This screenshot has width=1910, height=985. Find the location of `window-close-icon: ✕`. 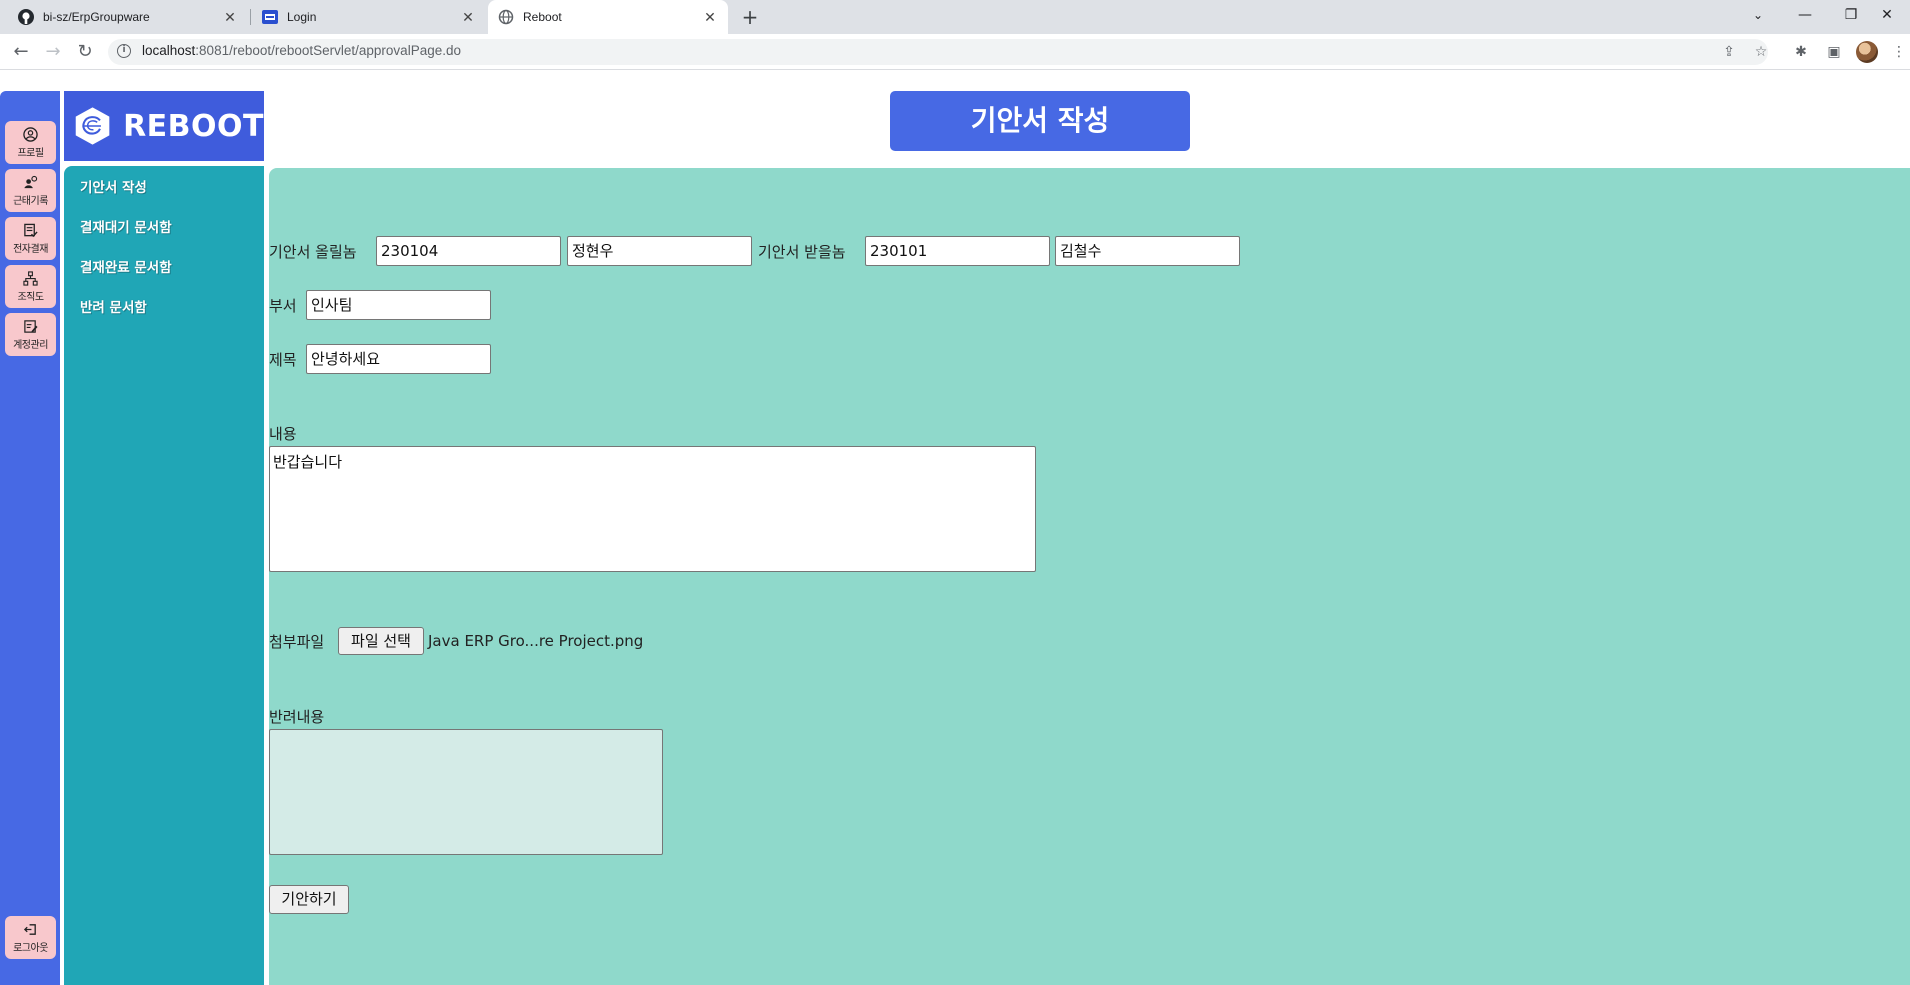

window-close-icon: ✕ is located at coordinates (1887, 15).